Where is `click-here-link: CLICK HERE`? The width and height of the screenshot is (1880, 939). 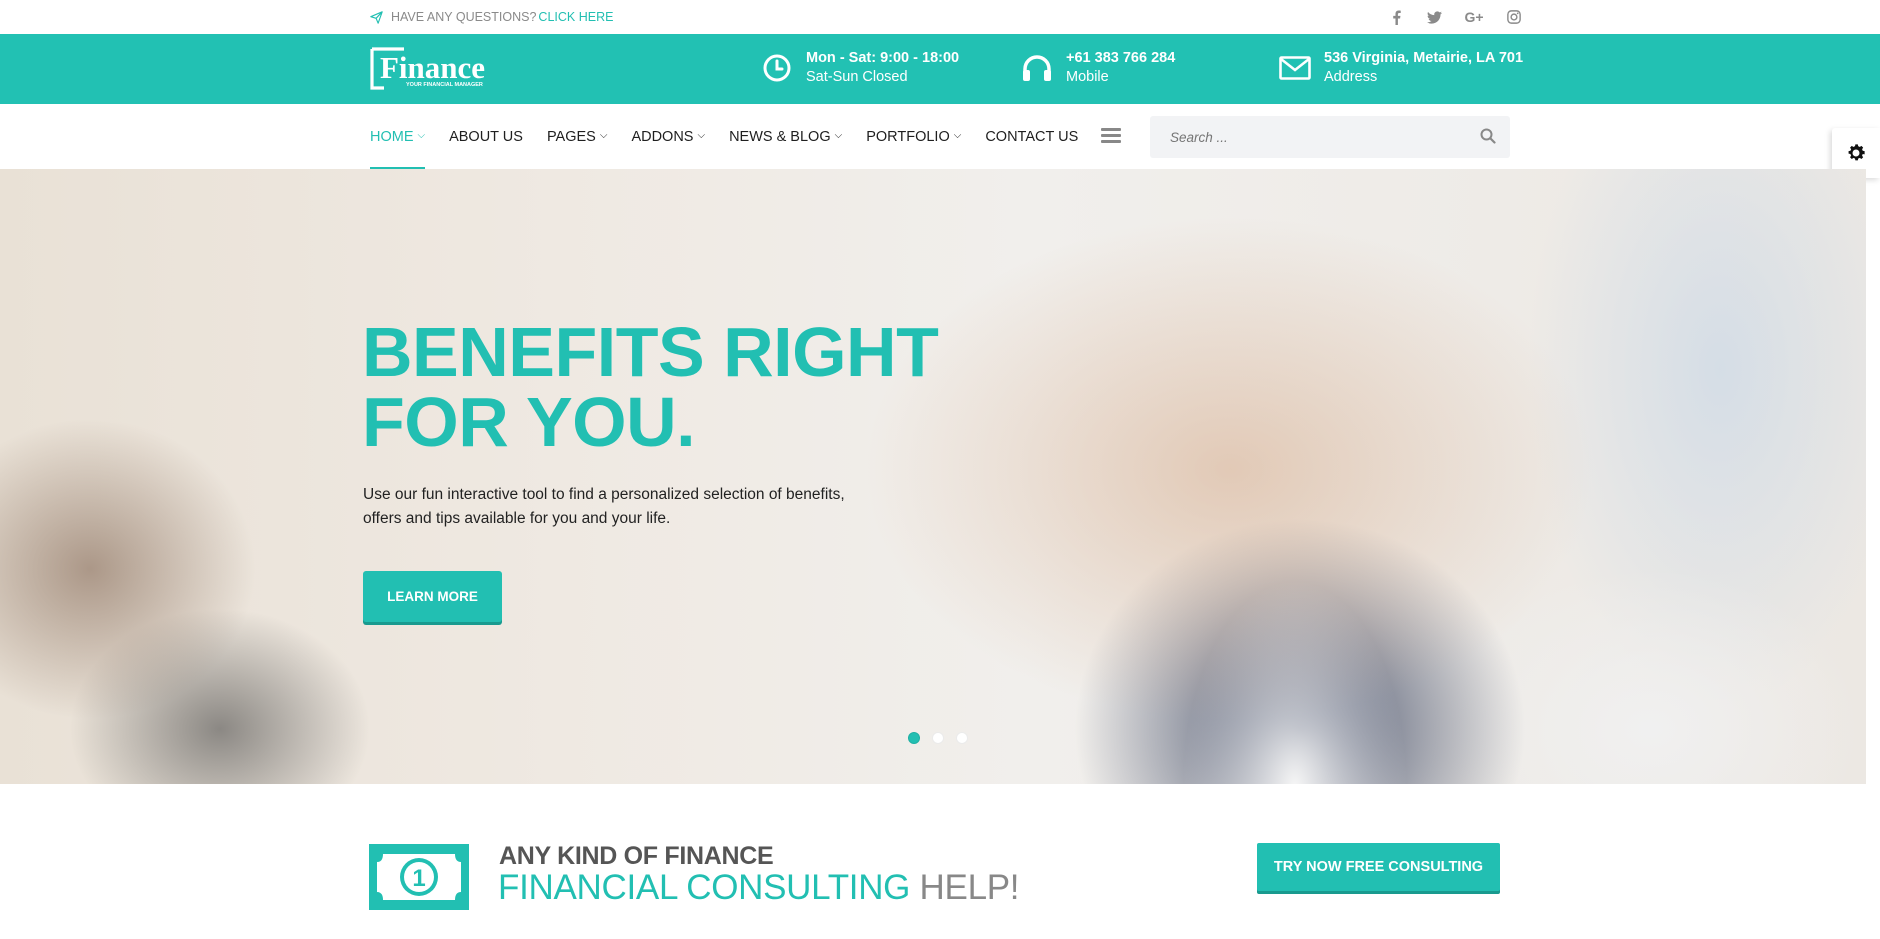
click-here-link: CLICK HERE is located at coordinates (575, 17).